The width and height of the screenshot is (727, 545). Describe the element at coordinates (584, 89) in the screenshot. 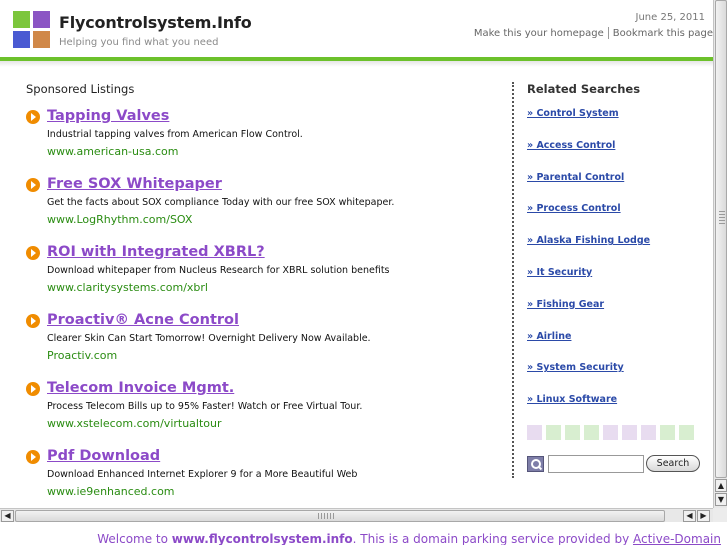

I see `related-searches-title: Related Searches` at that location.